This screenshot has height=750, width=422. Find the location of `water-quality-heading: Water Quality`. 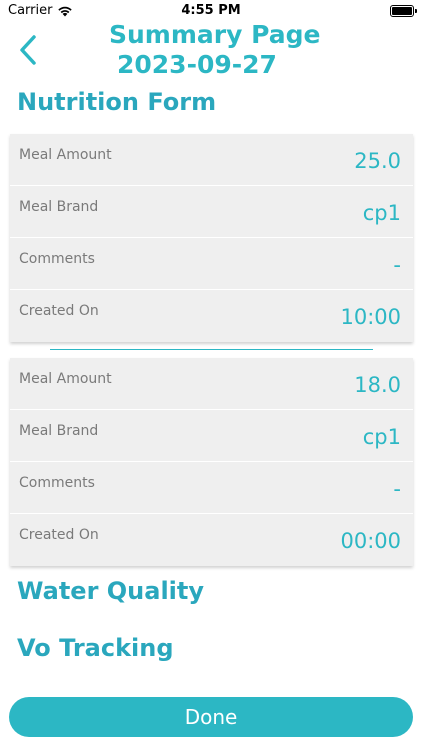

water-quality-heading: Water Quality is located at coordinates (110, 591).